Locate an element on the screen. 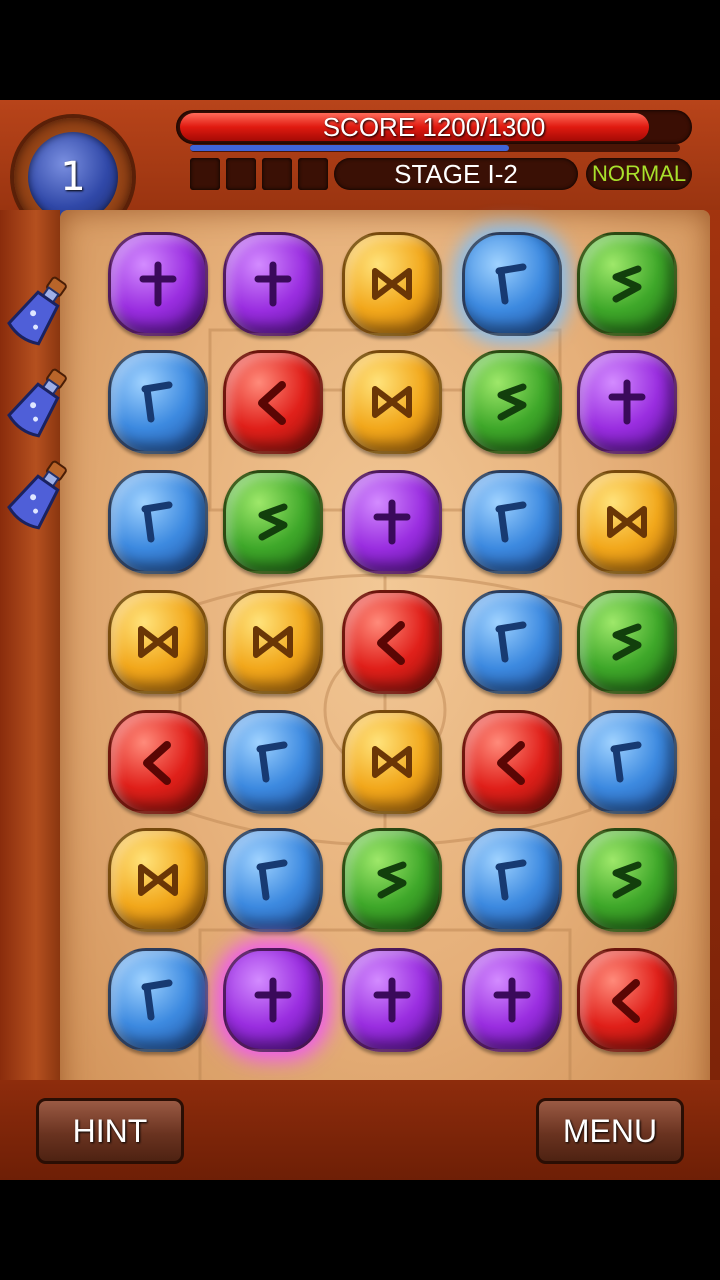 This screenshot has height=1280, width=720. level-number: 1 is located at coordinates (73, 177).